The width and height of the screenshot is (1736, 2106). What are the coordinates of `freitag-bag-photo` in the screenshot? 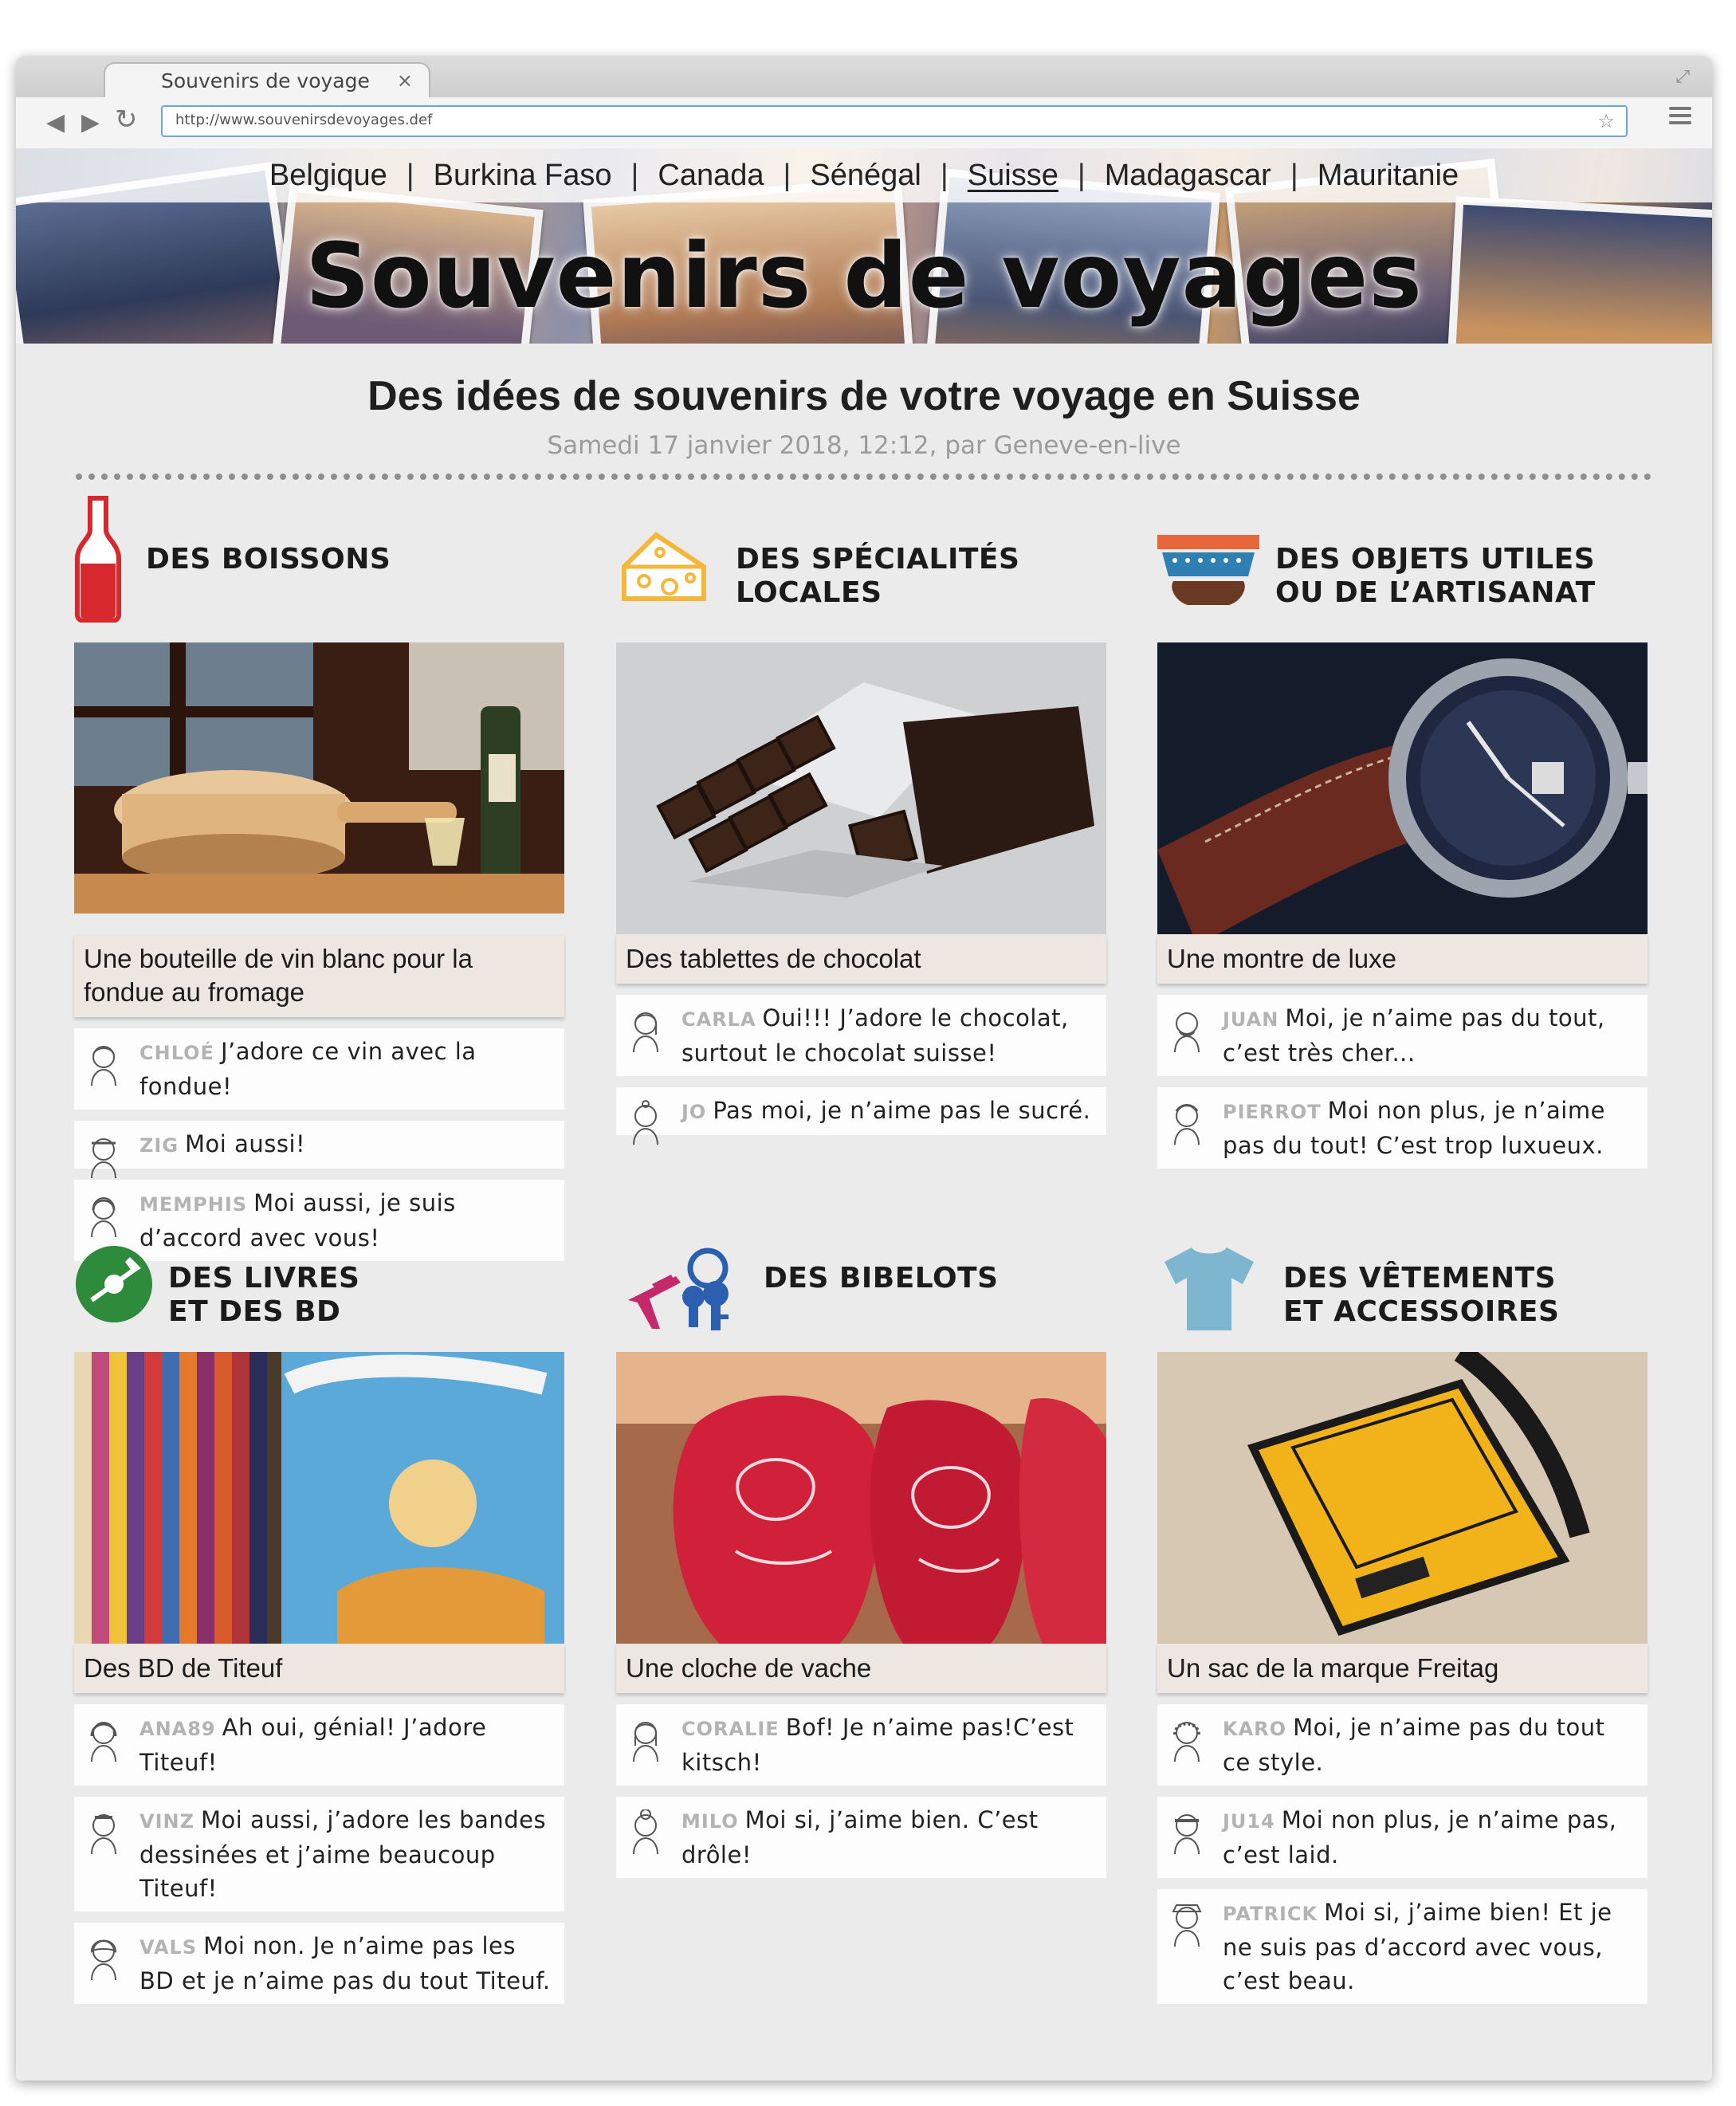 It's located at (1403, 1498).